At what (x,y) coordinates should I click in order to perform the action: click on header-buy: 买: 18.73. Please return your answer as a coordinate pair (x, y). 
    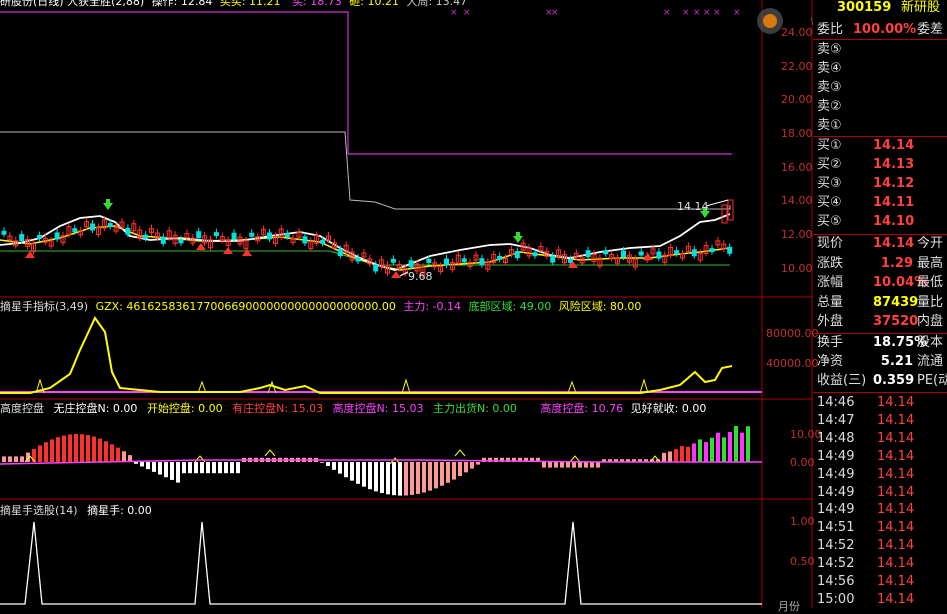
    Looking at the image, I should click on (317, 4).